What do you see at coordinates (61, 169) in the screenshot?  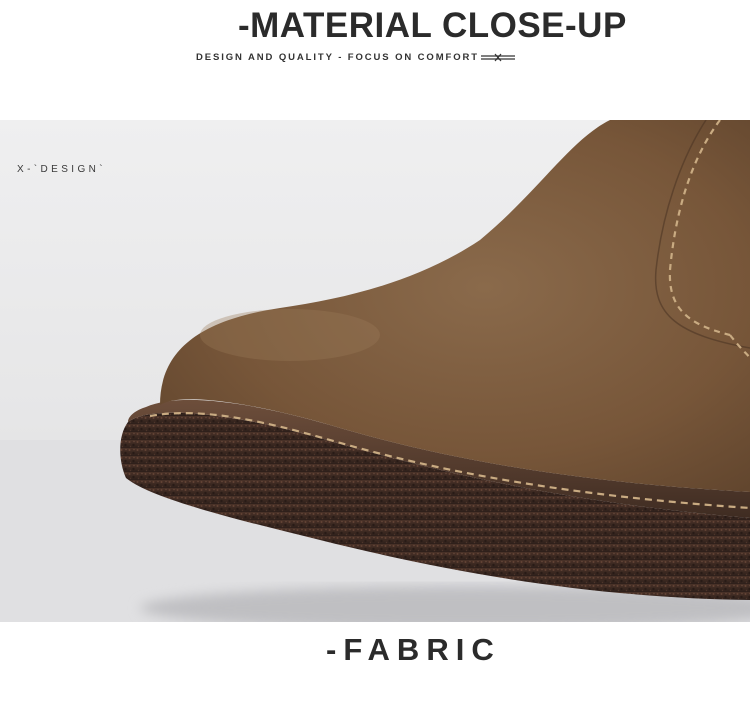 I see `design-tag: X-`DESIGN`` at bounding box center [61, 169].